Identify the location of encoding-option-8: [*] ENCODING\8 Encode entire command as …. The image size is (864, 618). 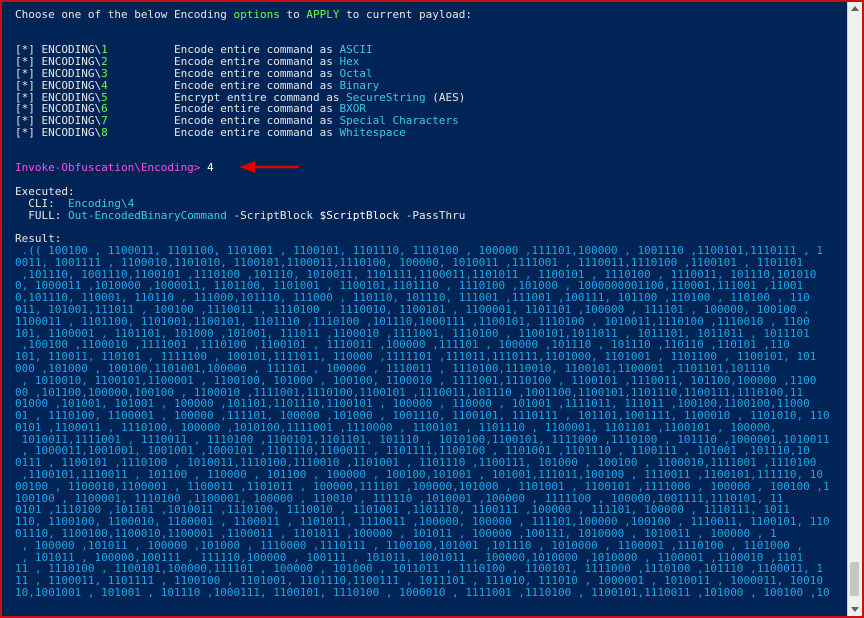
(210, 132).